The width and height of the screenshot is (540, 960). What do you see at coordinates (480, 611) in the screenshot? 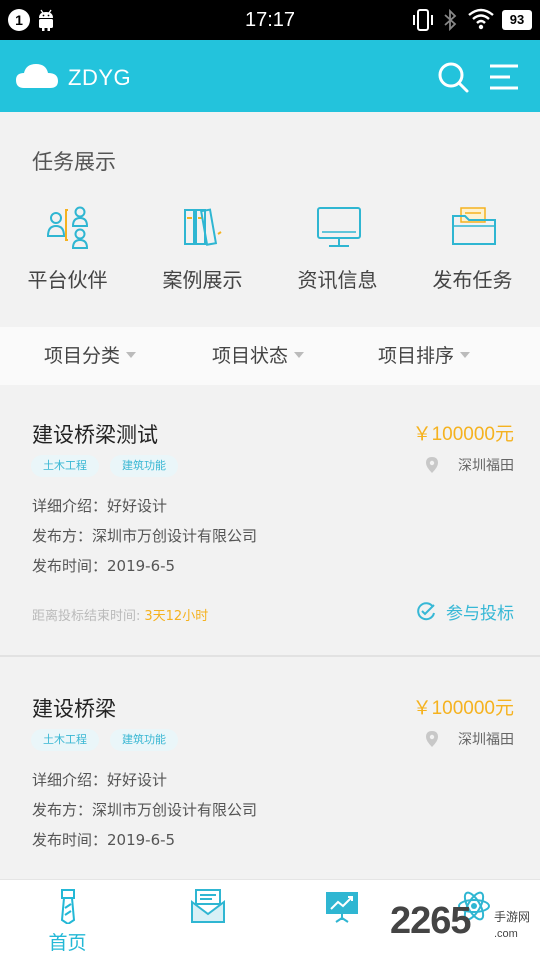
I see `join-bid-button: 参与投标` at bounding box center [480, 611].